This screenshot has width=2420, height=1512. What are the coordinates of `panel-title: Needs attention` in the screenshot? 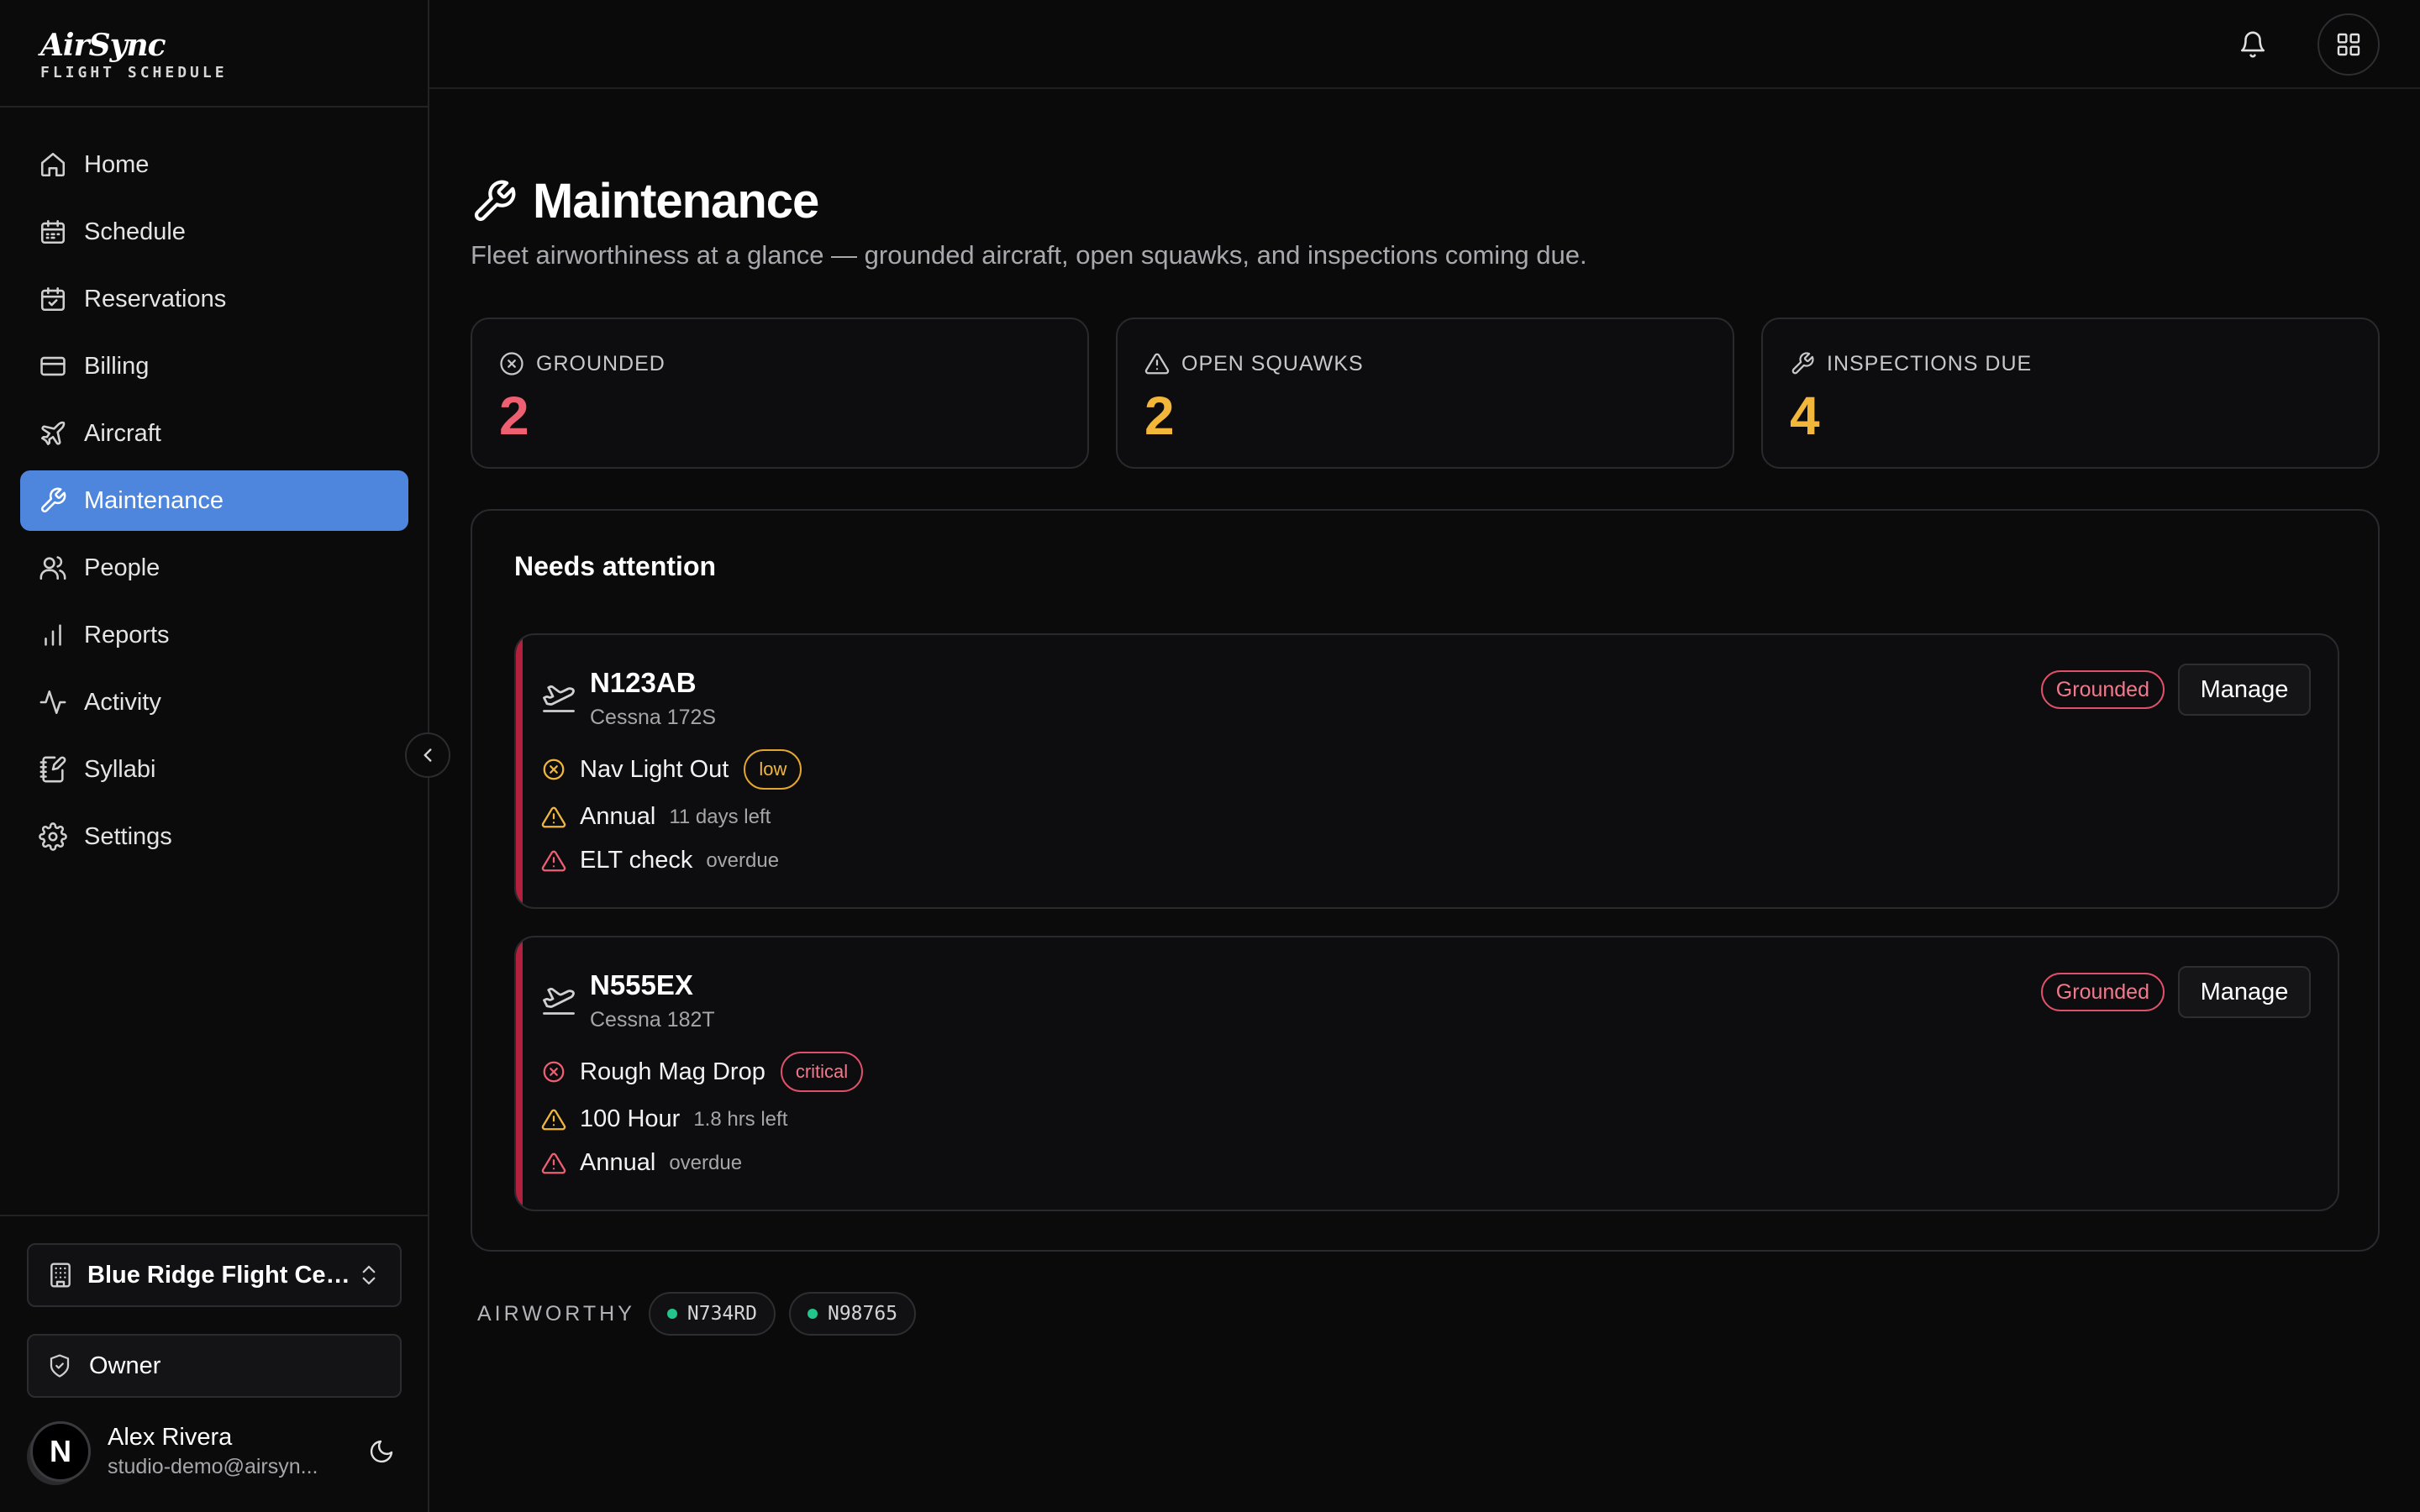 It's located at (615, 566).